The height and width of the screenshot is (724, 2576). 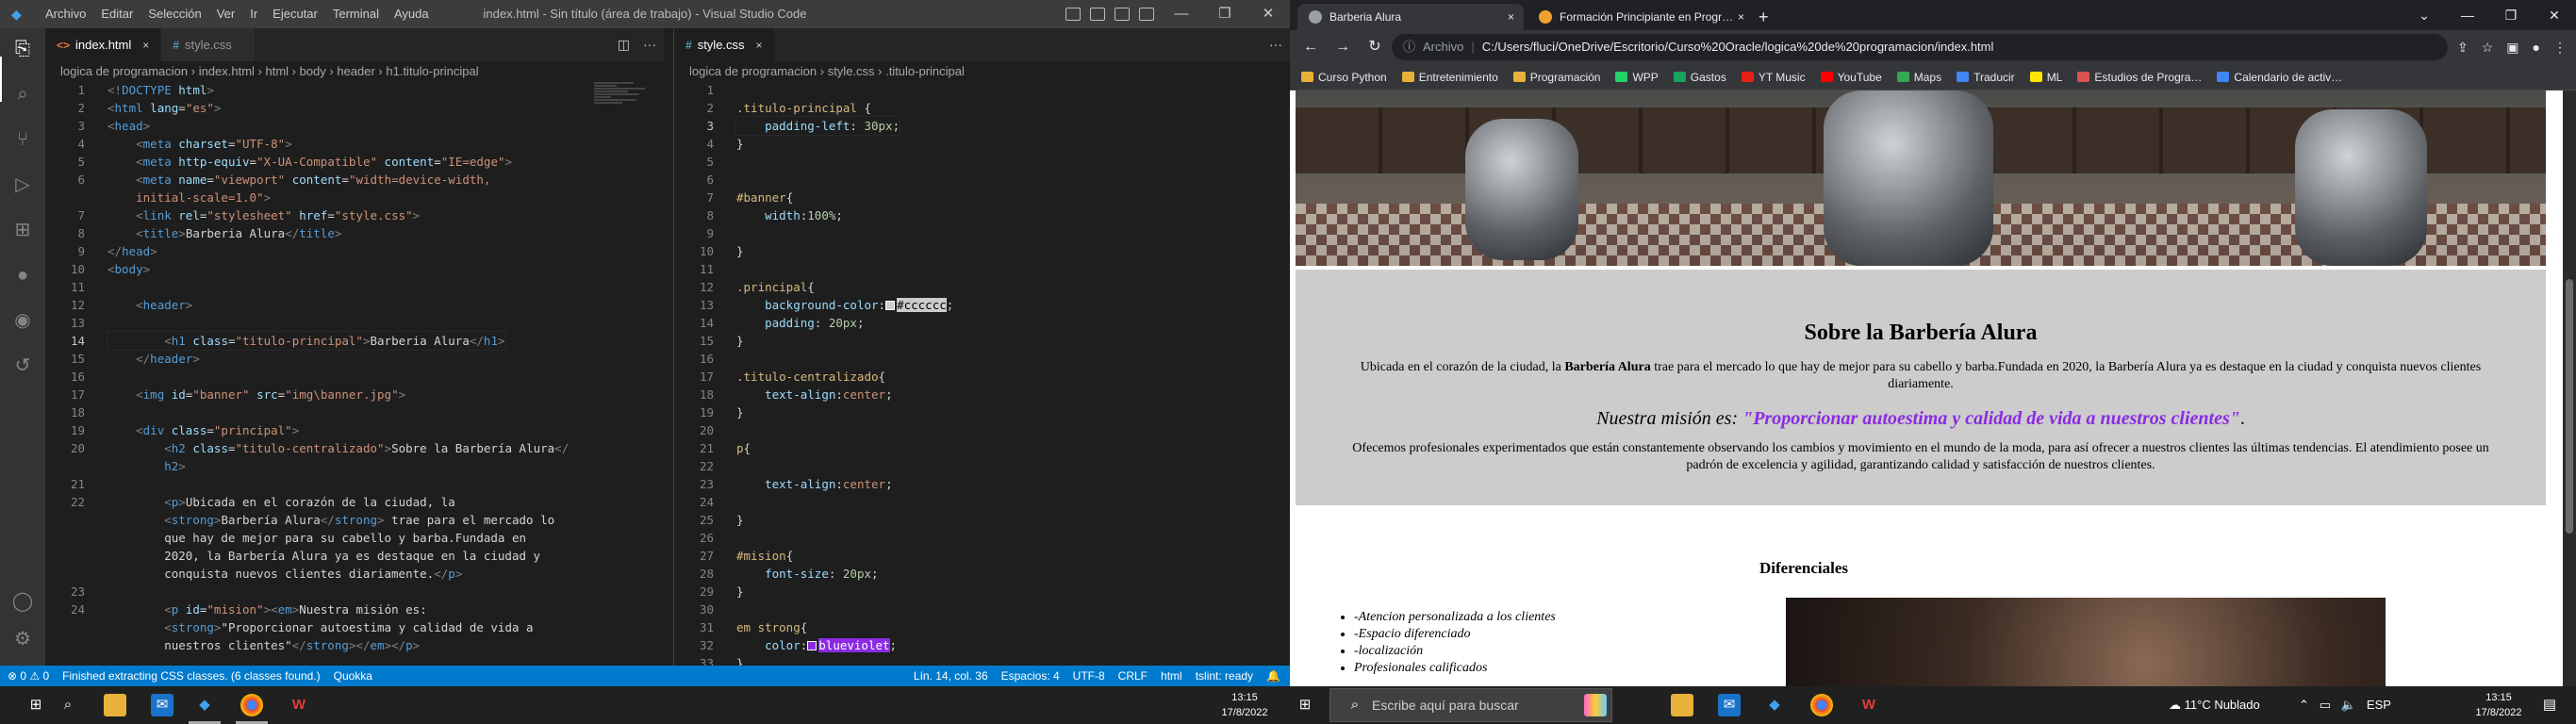 What do you see at coordinates (982, 377) in the screenshot?
I see `code-line: 17 .titulo-centralizado{` at bounding box center [982, 377].